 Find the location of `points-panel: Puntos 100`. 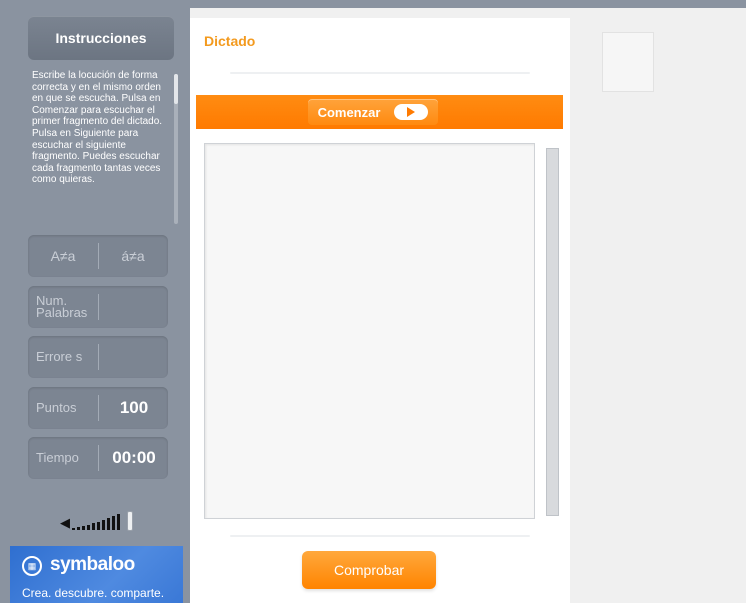

points-panel: Puntos 100 is located at coordinates (98, 408).